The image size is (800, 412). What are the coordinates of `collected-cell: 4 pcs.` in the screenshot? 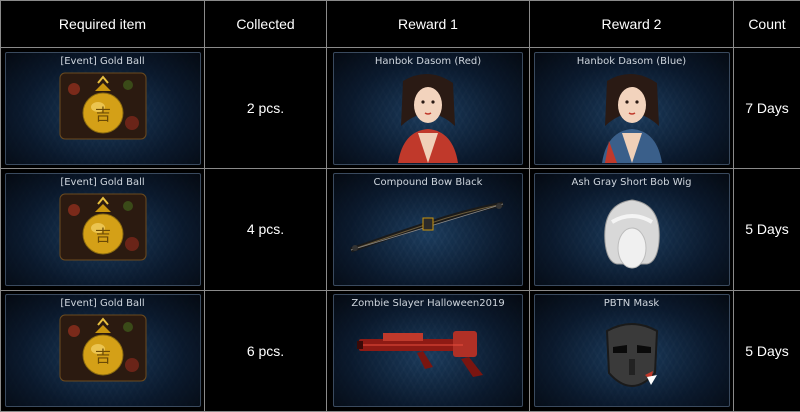 It's located at (265, 229).